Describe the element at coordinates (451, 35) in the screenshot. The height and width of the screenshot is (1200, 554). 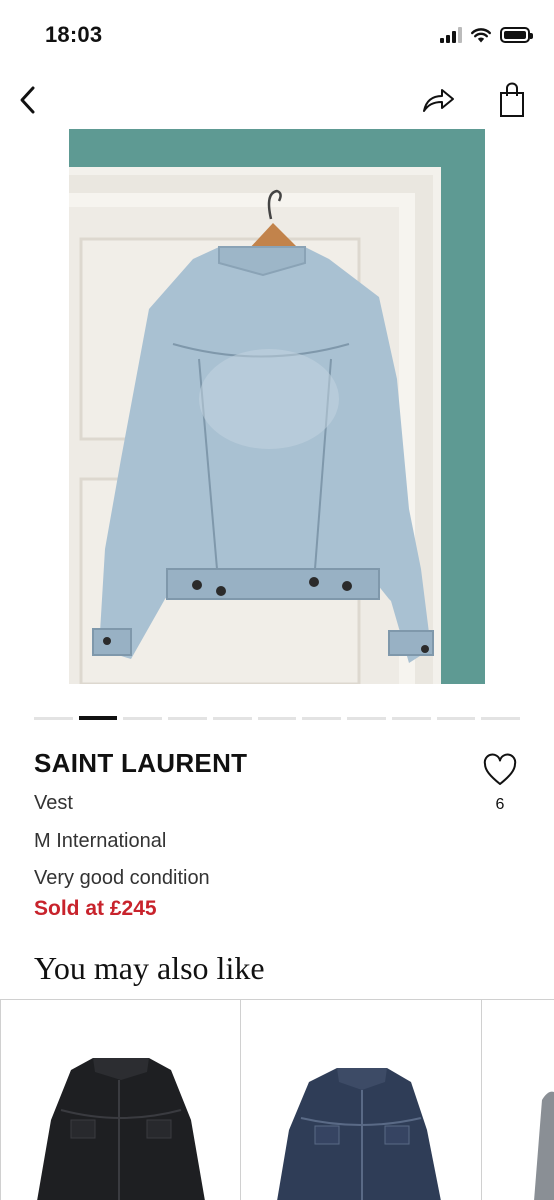
I see `signal-icon` at that location.